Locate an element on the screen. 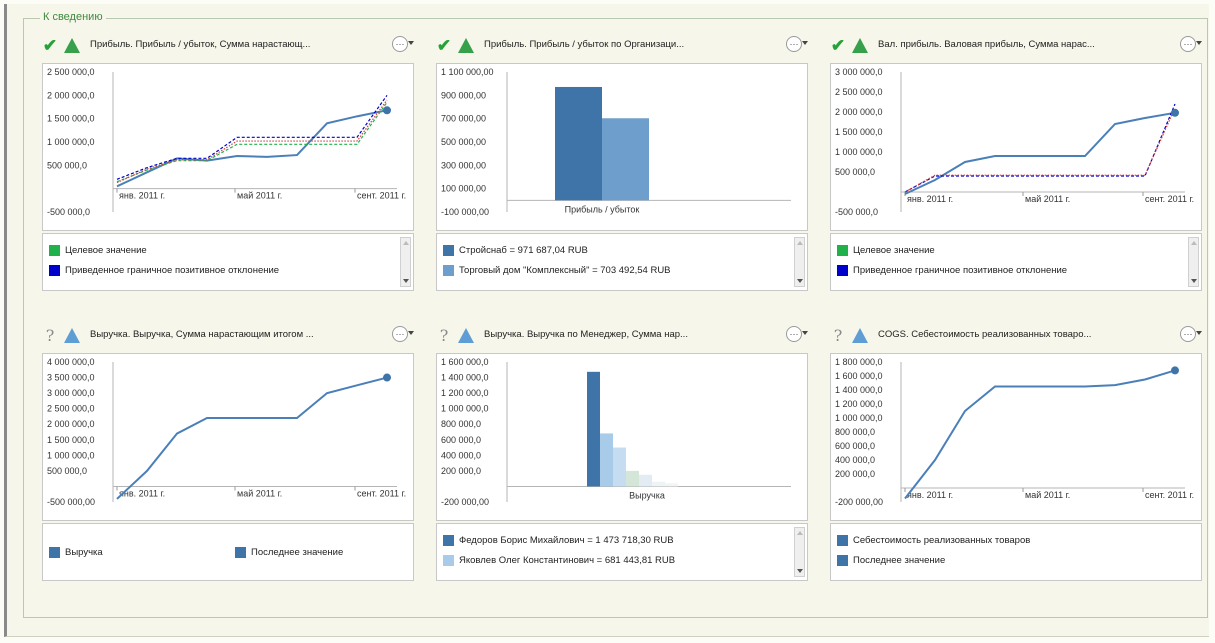  y-tick-label: 1 800 000,0 is located at coordinates (859, 362).